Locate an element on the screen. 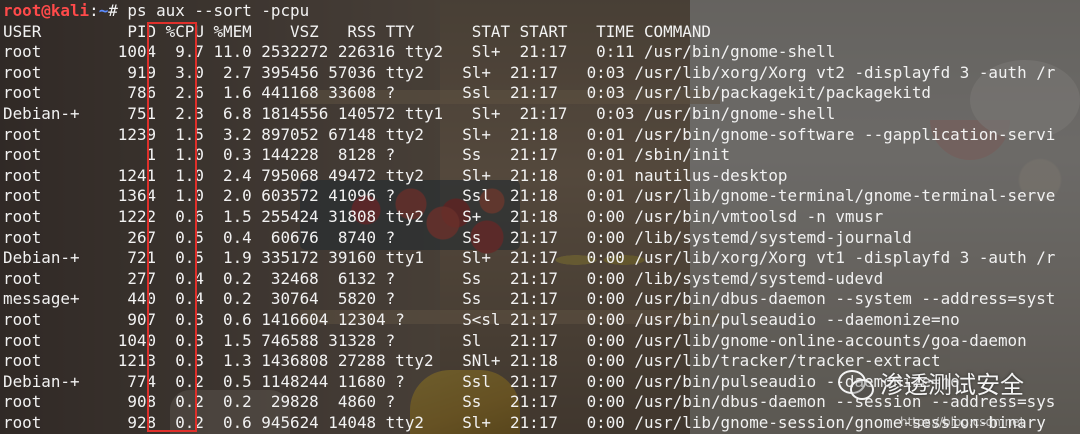 The width and height of the screenshot is (1080, 434). watermark: 渗透测试安全 is located at coordinates (930, 382).